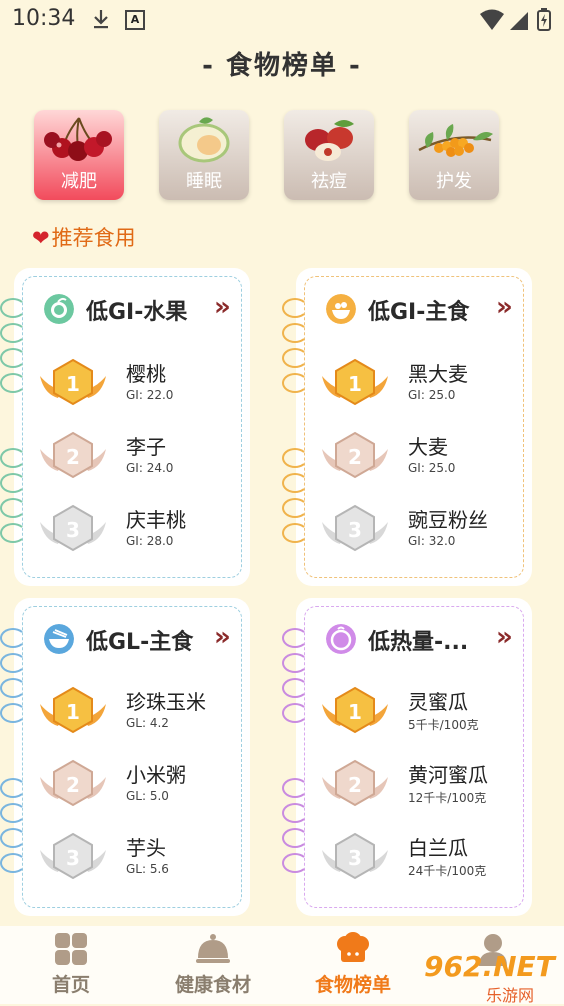 The height and width of the screenshot is (1006, 564). Describe the element at coordinates (150, 468) in the screenshot. I see `food-value: GI: 24.0` at that location.